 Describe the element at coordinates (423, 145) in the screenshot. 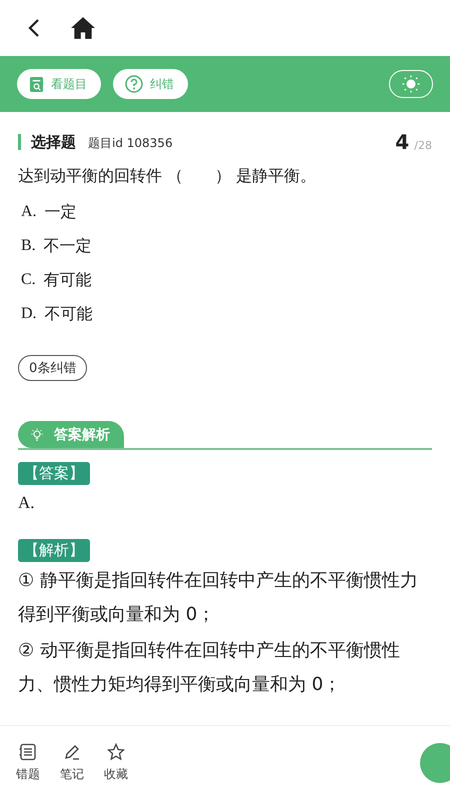

I see `question-total: /28` at that location.